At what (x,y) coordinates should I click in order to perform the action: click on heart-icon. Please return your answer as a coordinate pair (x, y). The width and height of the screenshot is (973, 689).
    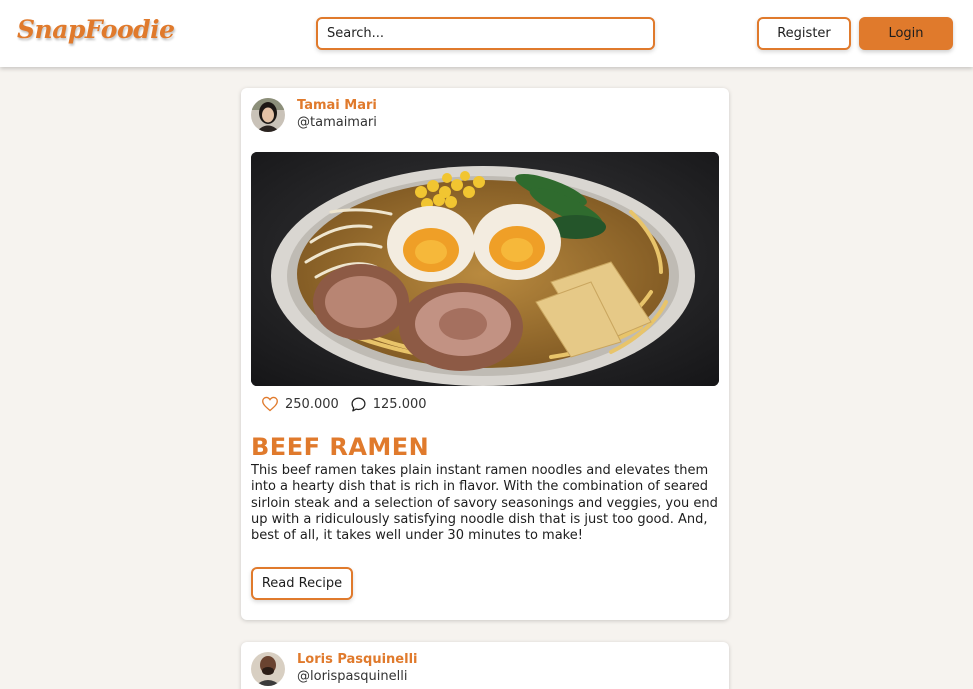
    Looking at the image, I should click on (270, 404).